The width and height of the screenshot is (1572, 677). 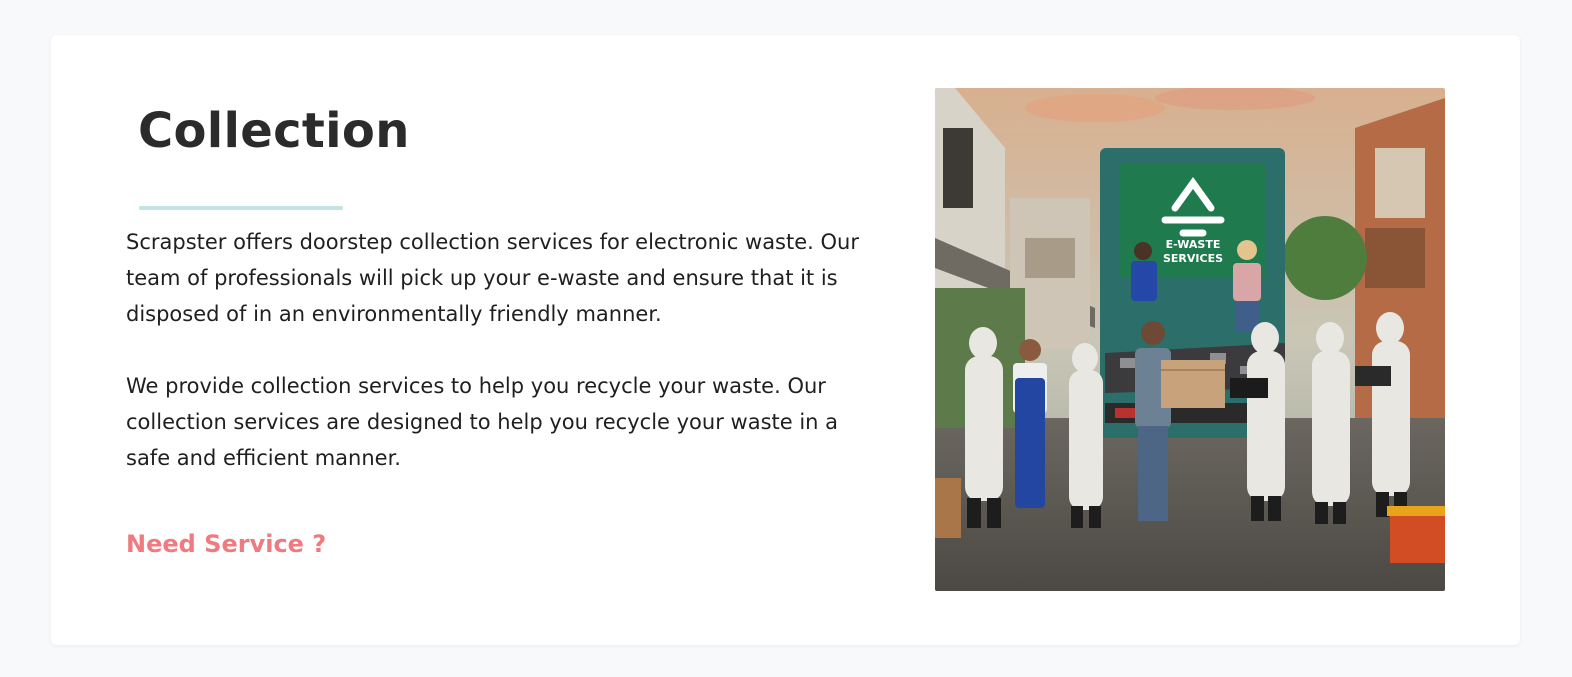 What do you see at coordinates (226, 544) in the screenshot?
I see `need-service-link: Need Service ?` at bounding box center [226, 544].